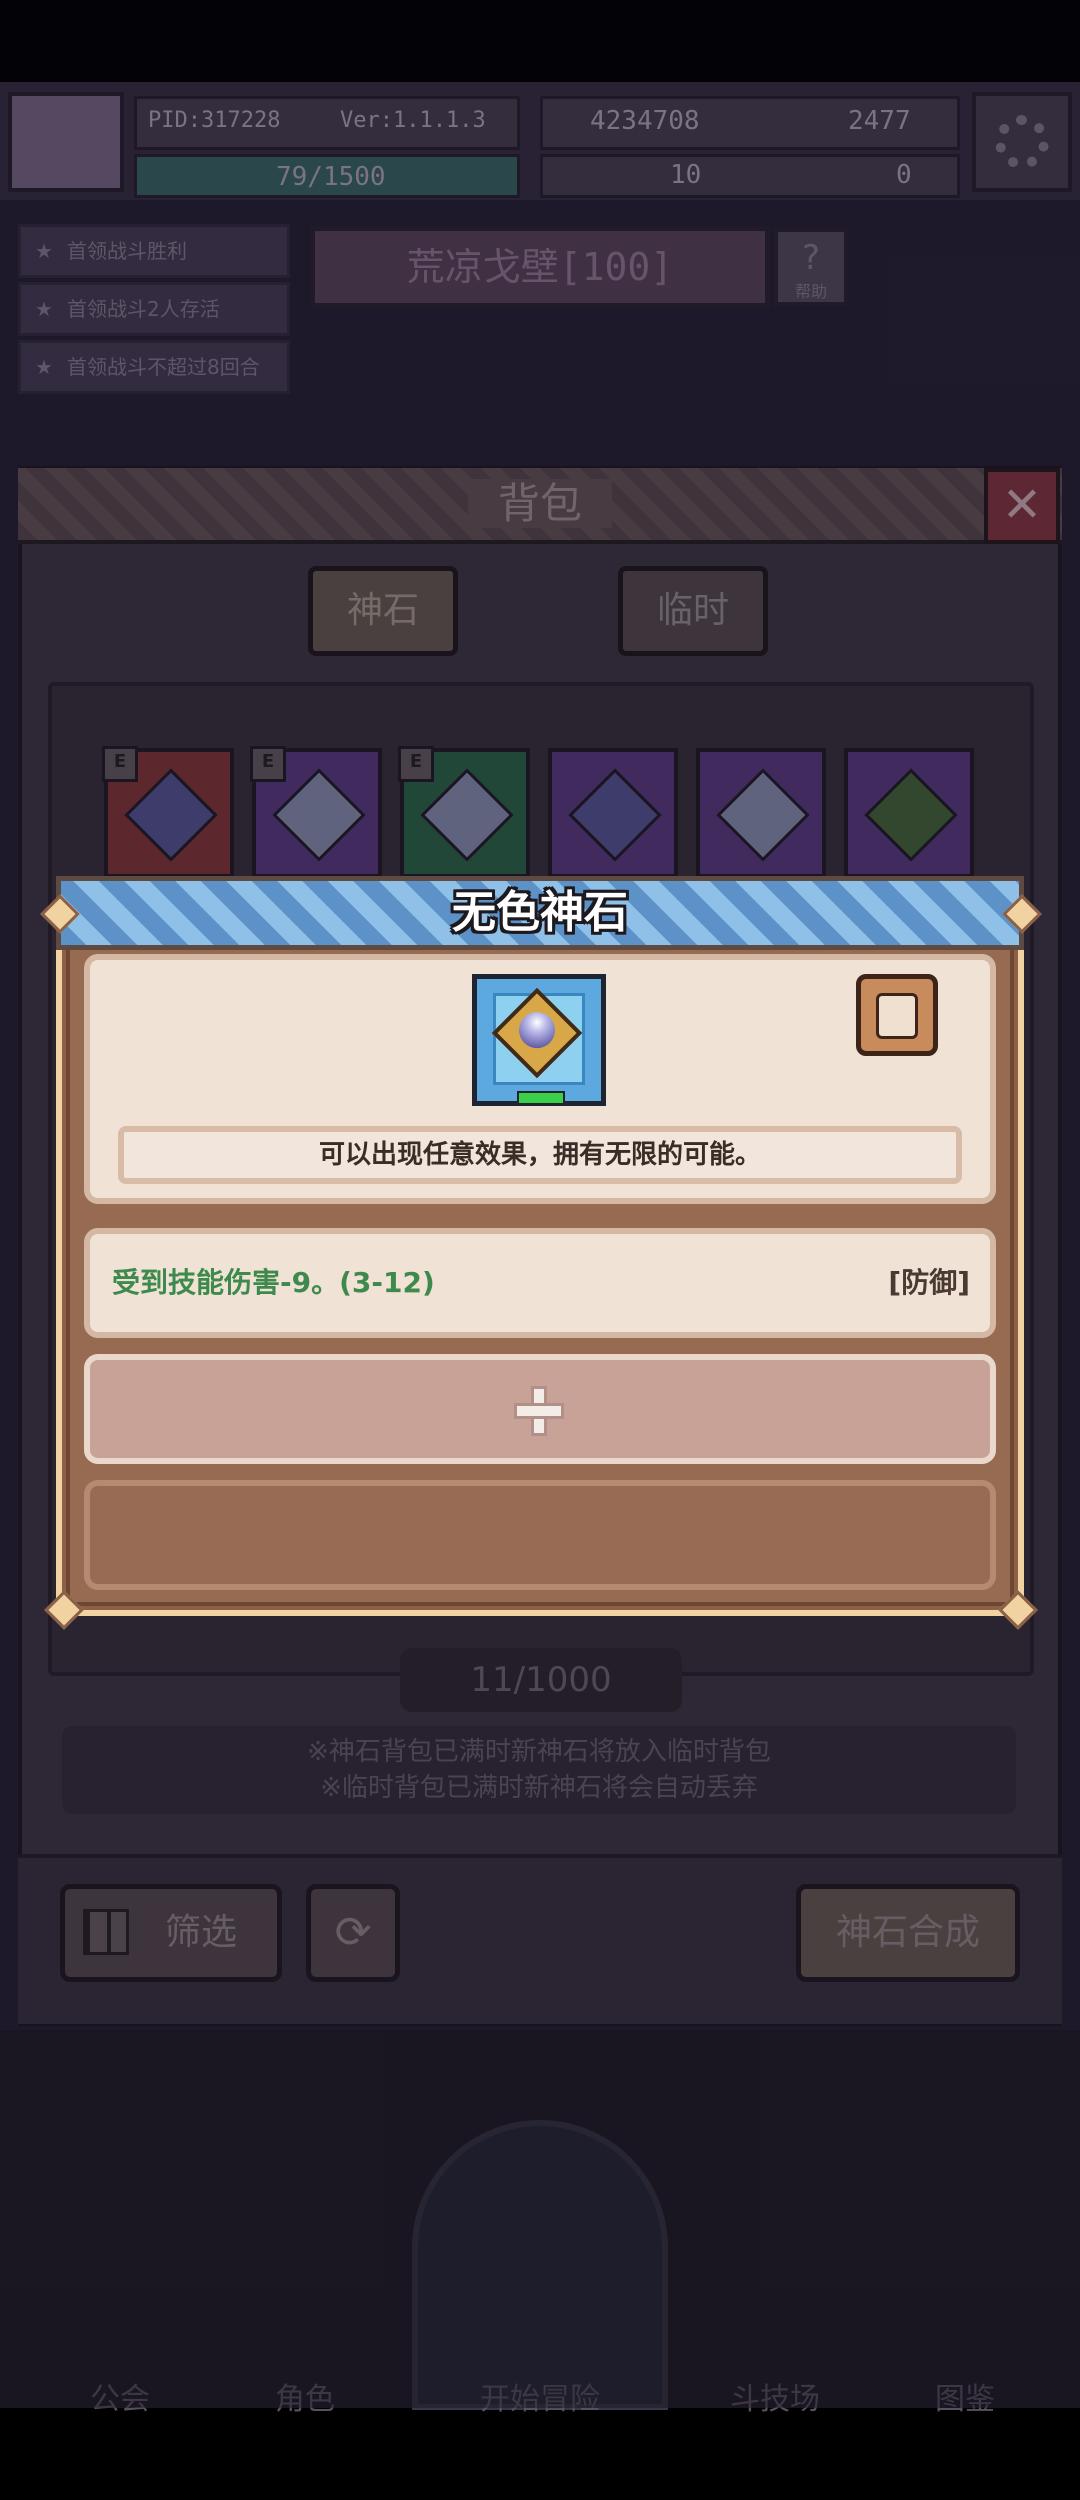 The width and height of the screenshot is (1080, 2500). I want to click on modal-title: 无色神石, so click(540, 912).